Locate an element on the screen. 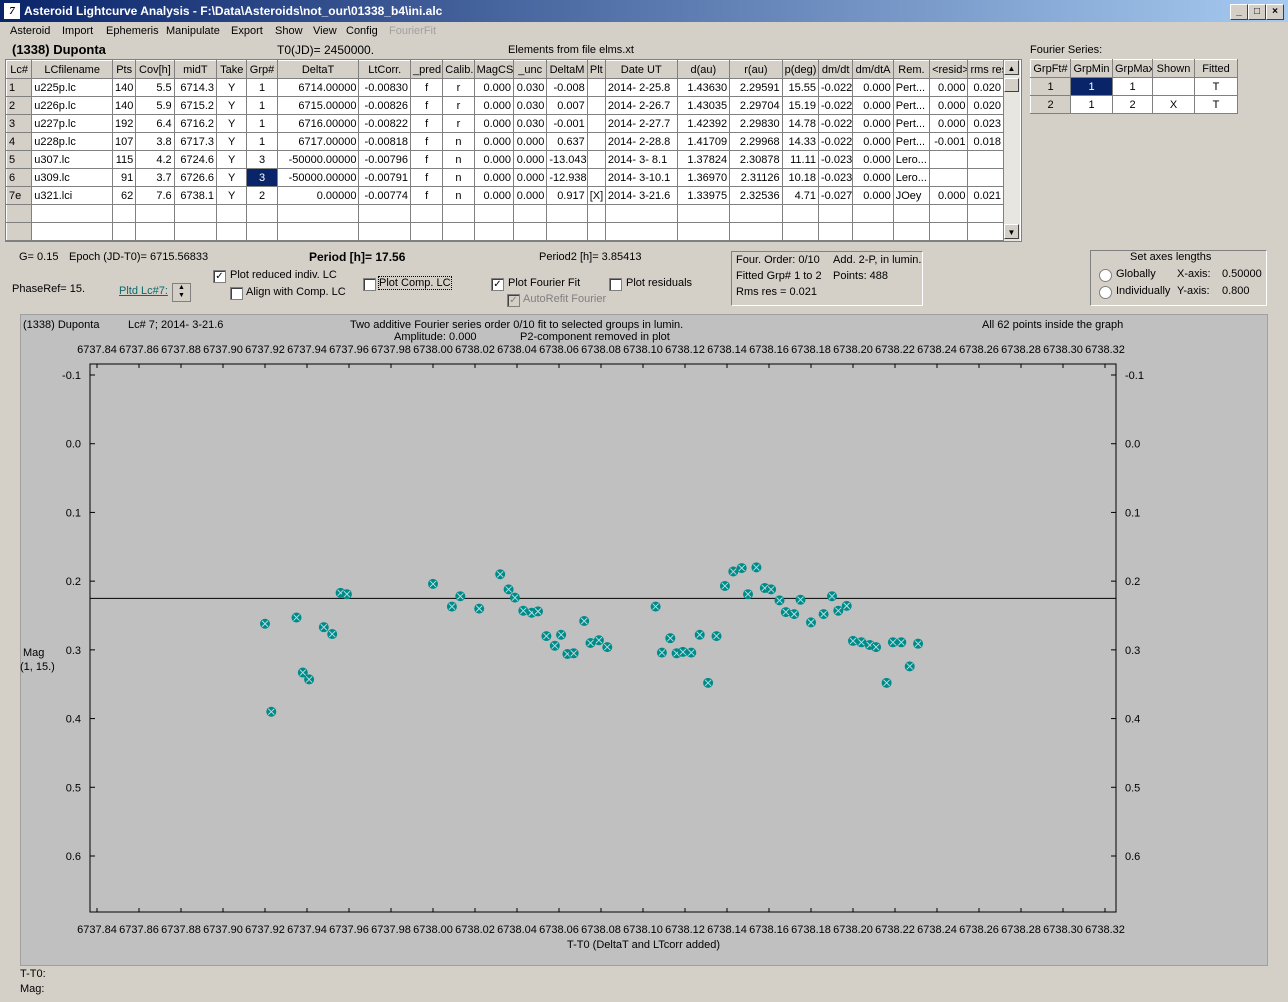  x-tick-label-bottom: 6738.16 is located at coordinates (769, 930).